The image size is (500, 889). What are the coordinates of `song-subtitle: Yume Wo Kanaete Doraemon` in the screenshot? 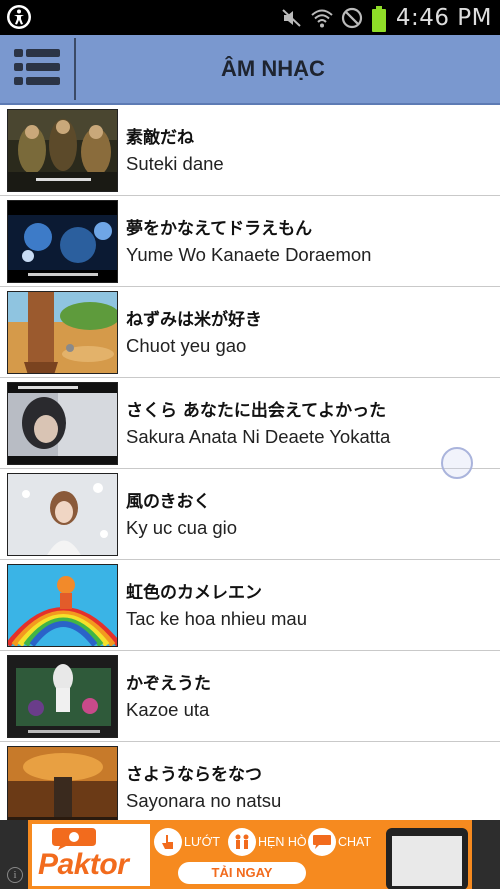 It's located at (249, 254).